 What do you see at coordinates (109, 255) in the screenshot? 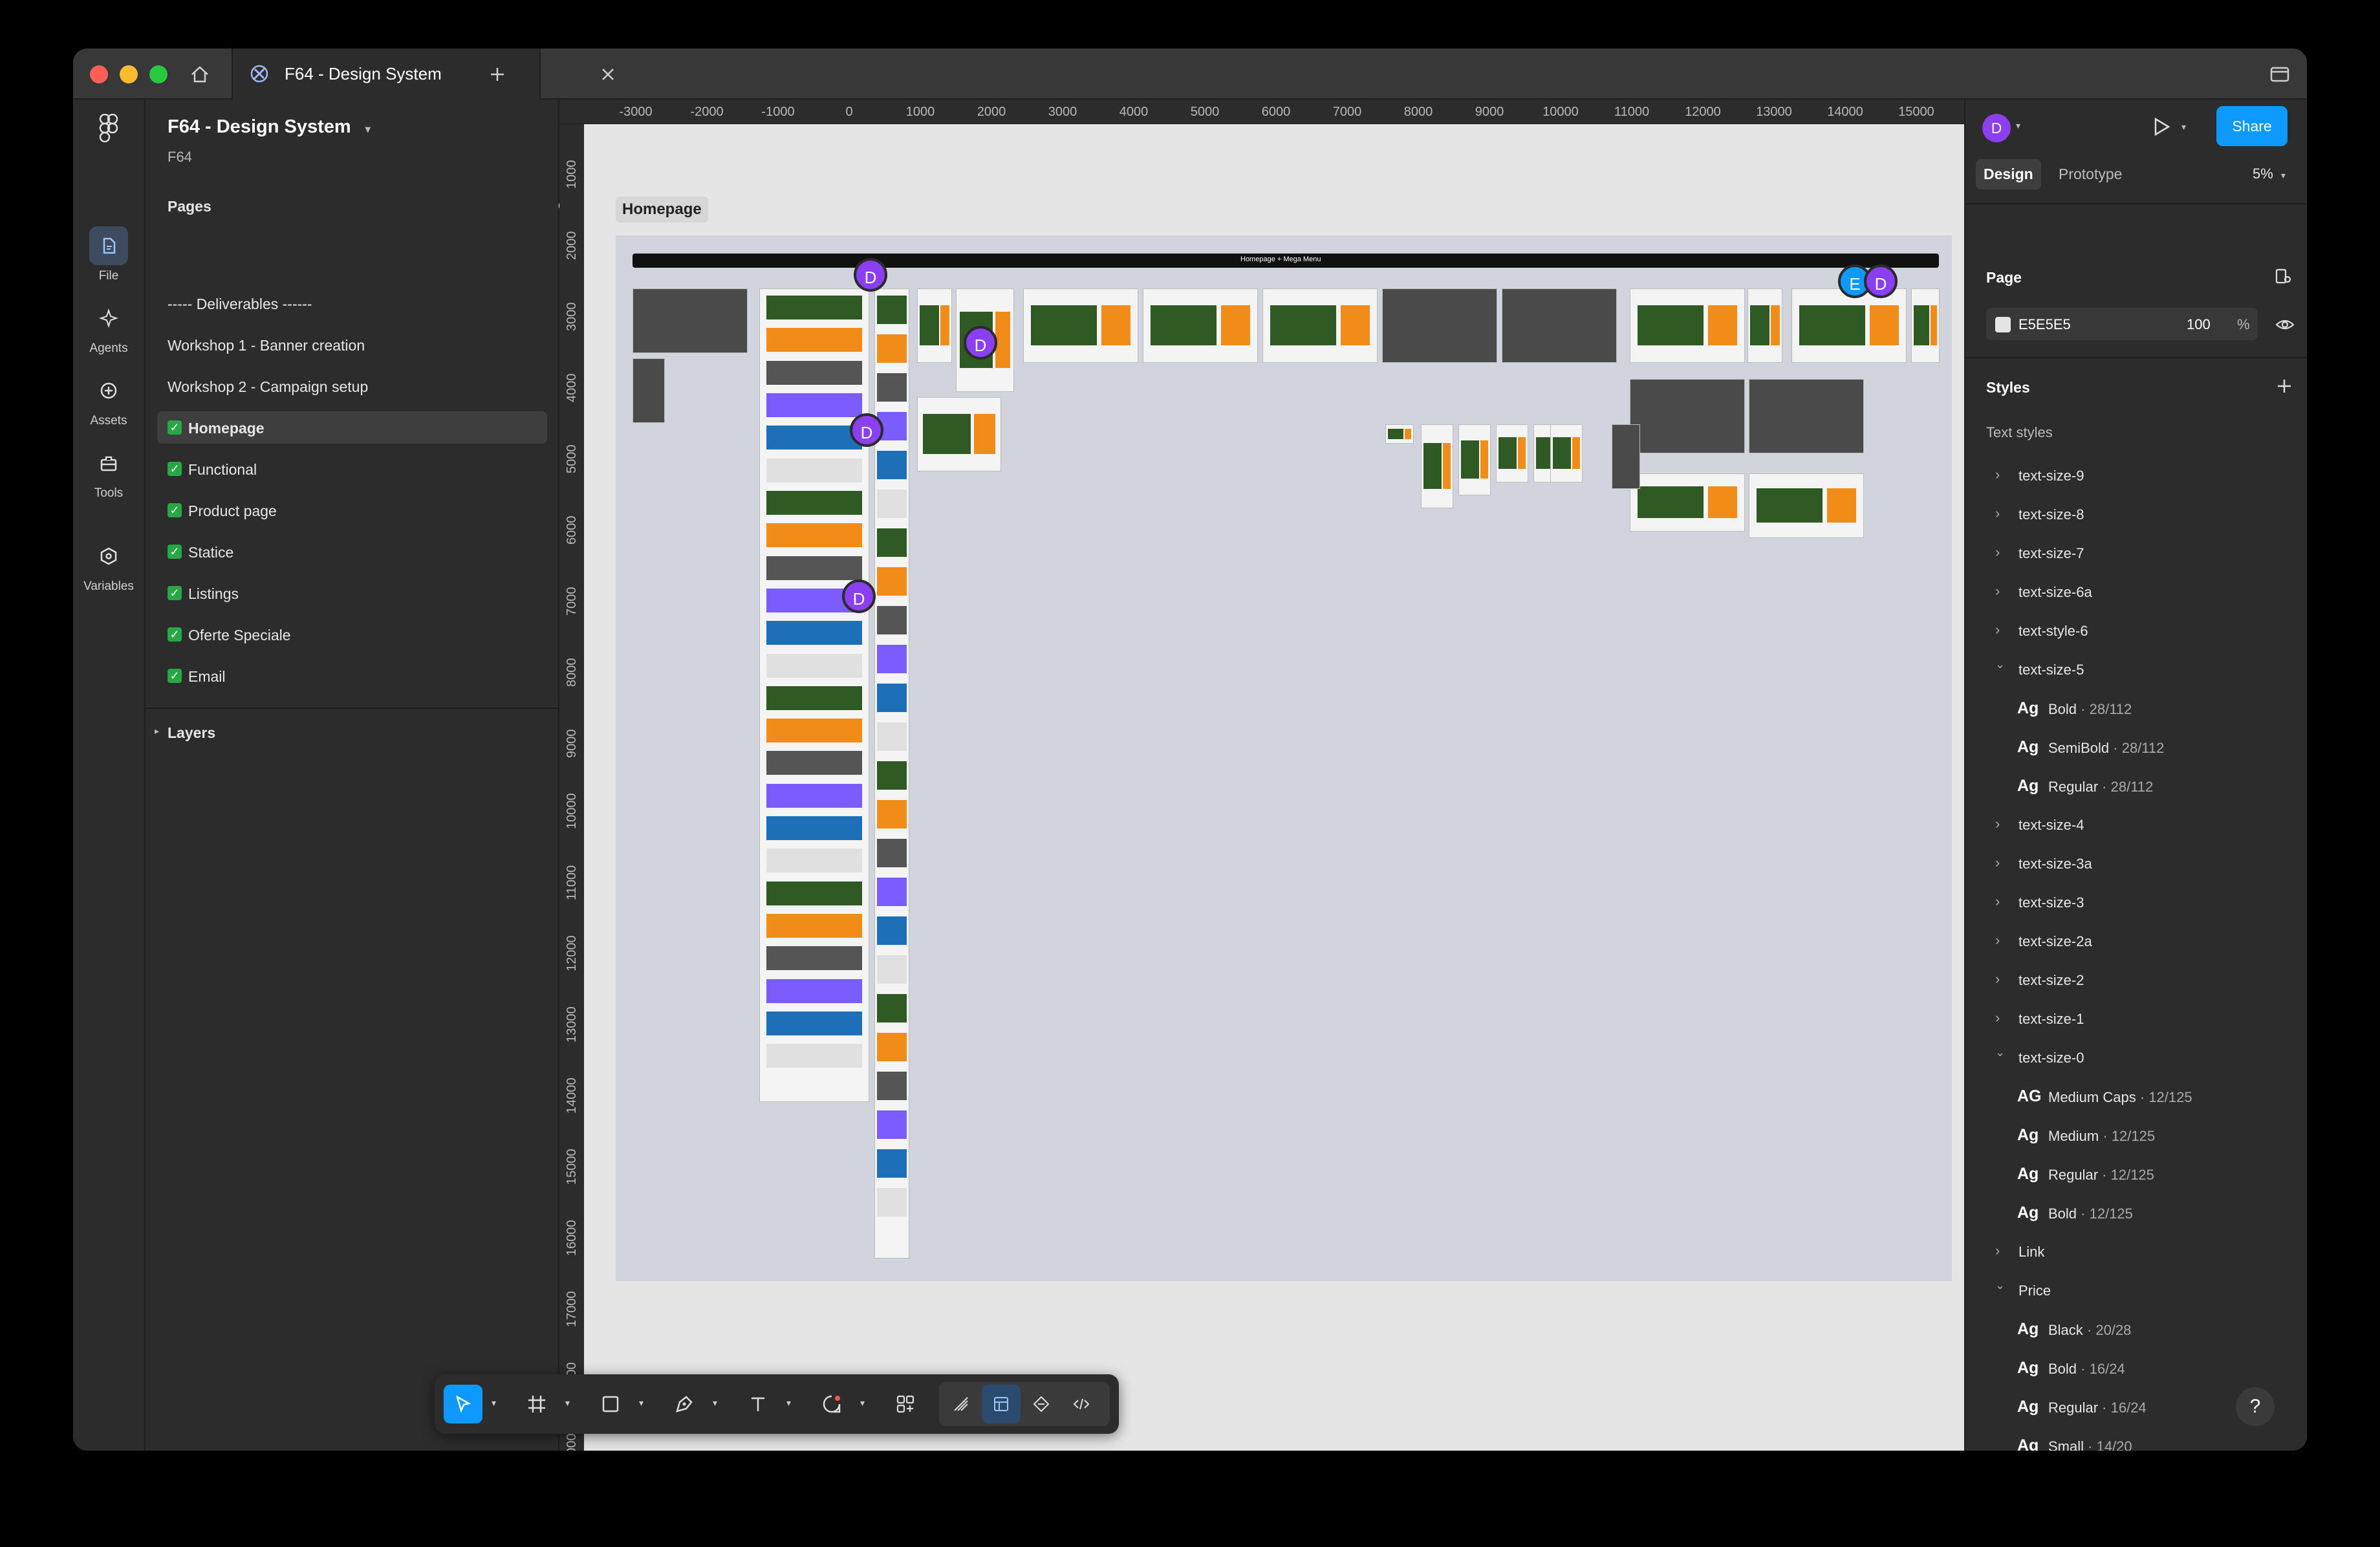
I see `rail-file: File` at bounding box center [109, 255].